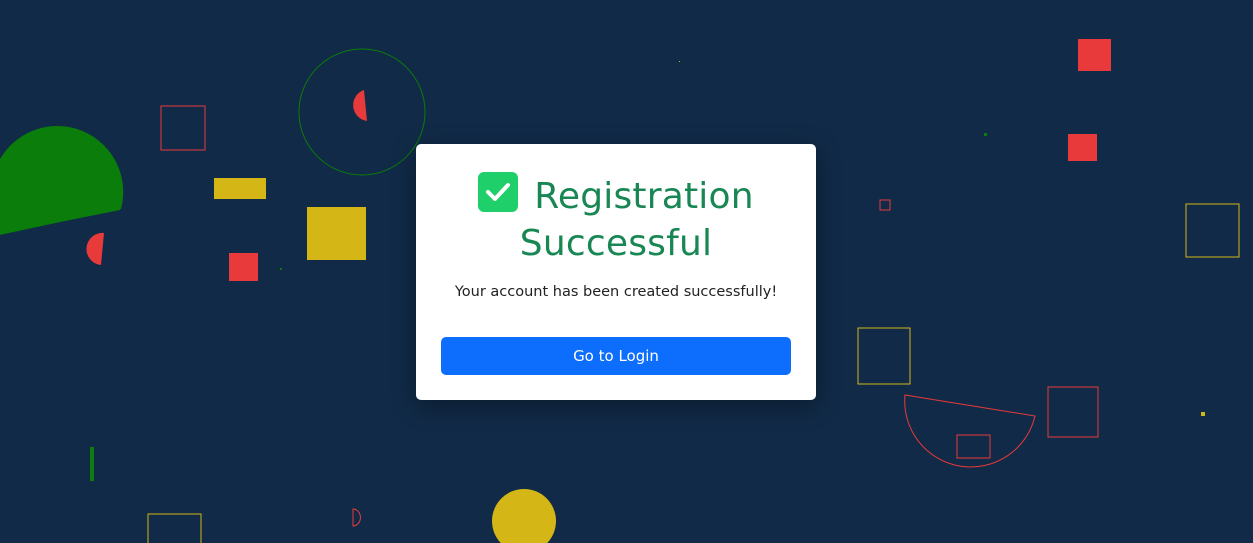  Describe the element at coordinates (884, 356) in the screenshot. I see `yellow-outline-rect-right` at that location.